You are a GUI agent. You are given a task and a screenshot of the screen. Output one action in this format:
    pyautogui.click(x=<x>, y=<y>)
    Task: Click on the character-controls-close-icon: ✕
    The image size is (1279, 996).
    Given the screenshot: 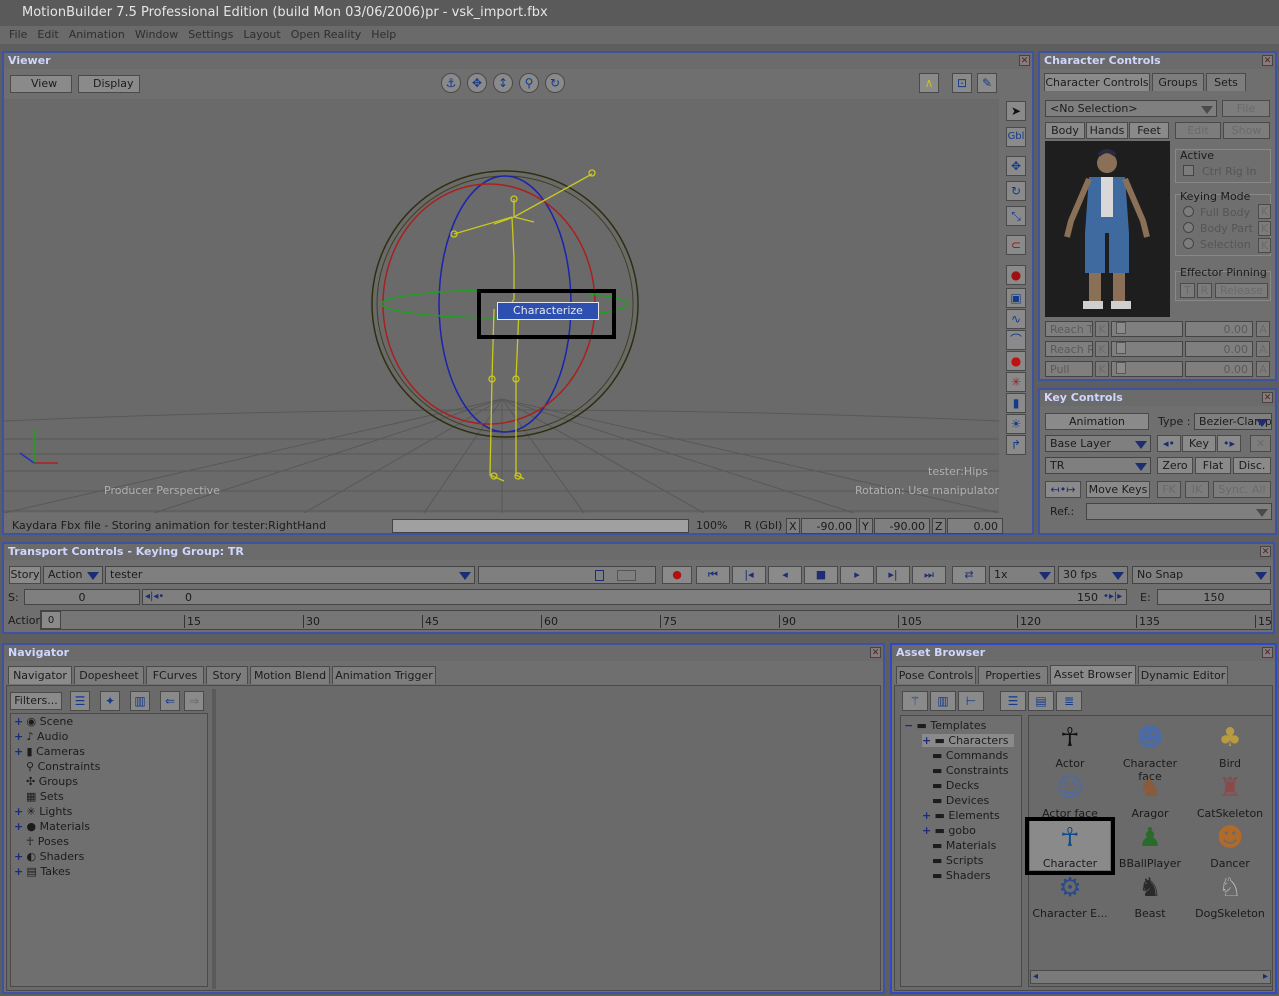 What is the action you would take?
    pyautogui.click(x=1267, y=60)
    